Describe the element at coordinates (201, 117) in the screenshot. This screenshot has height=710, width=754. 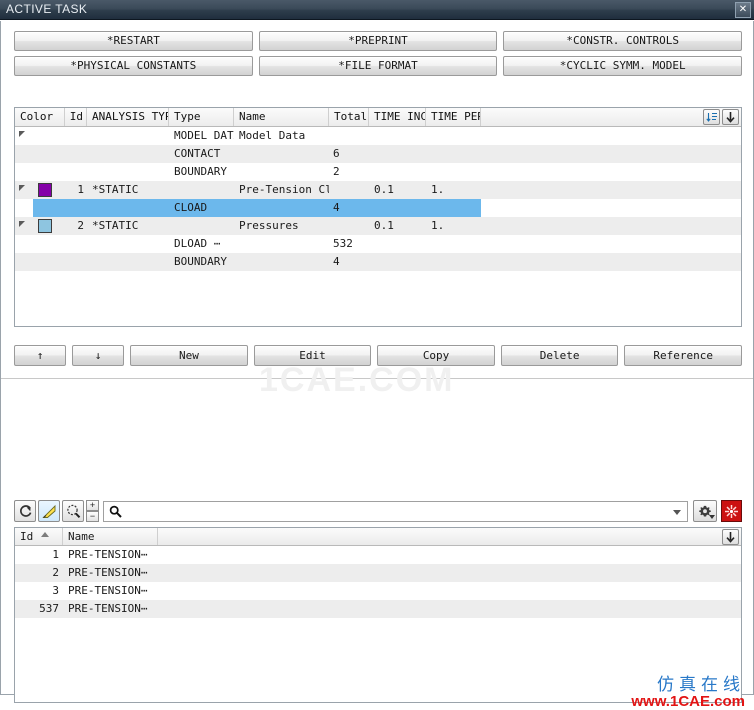
I see `column-header-type: Type` at that location.